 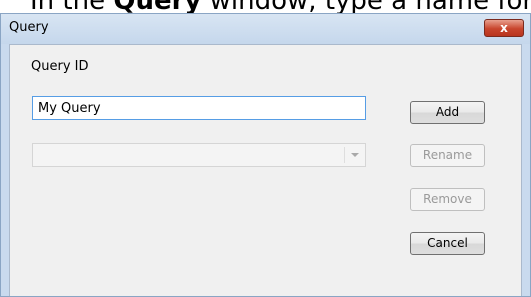 What do you see at coordinates (447, 199) in the screenshot?
I see `remove-button: Remove` at bounding box center [447, 199].